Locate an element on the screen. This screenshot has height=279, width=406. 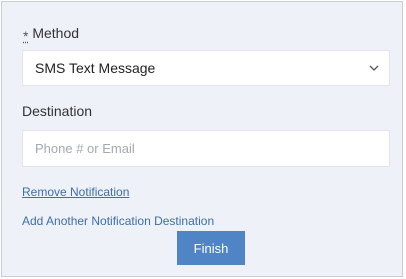
method-label: * Method is located at coordinates (51, 34).